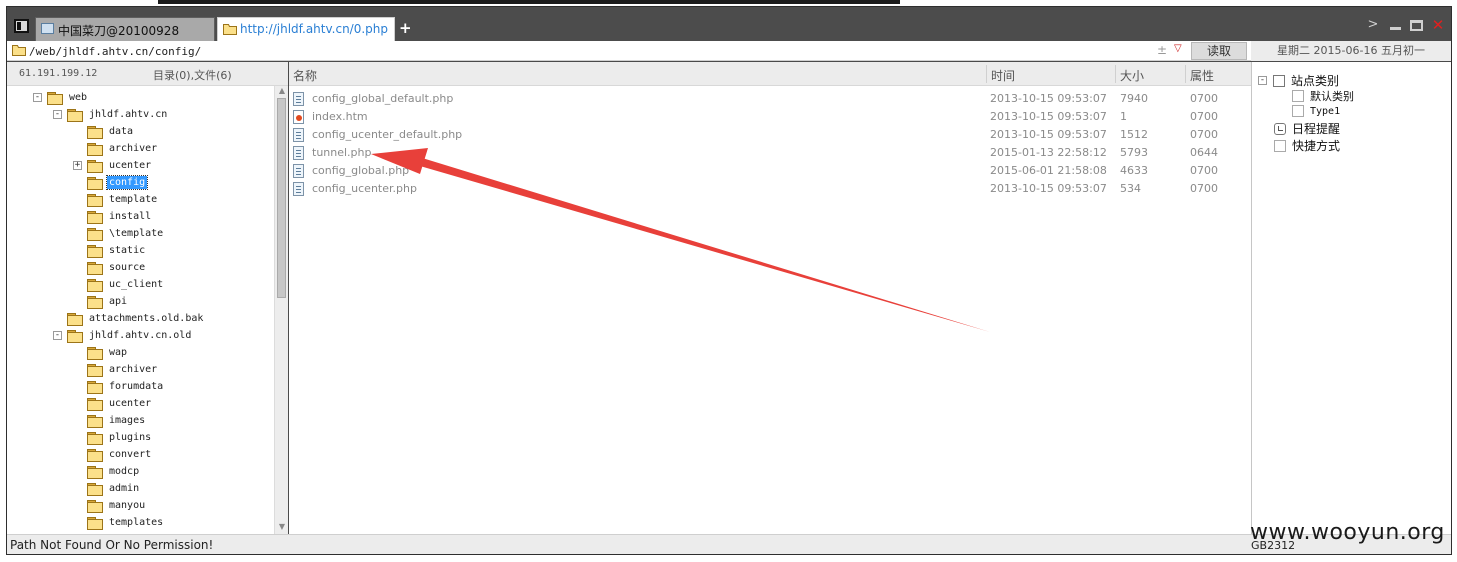 The height and width of the screenshot is (562, 1457). Describe the element at coordinates (126, 386) in the screenshot. I see `tree-node: forumdata` at that location.